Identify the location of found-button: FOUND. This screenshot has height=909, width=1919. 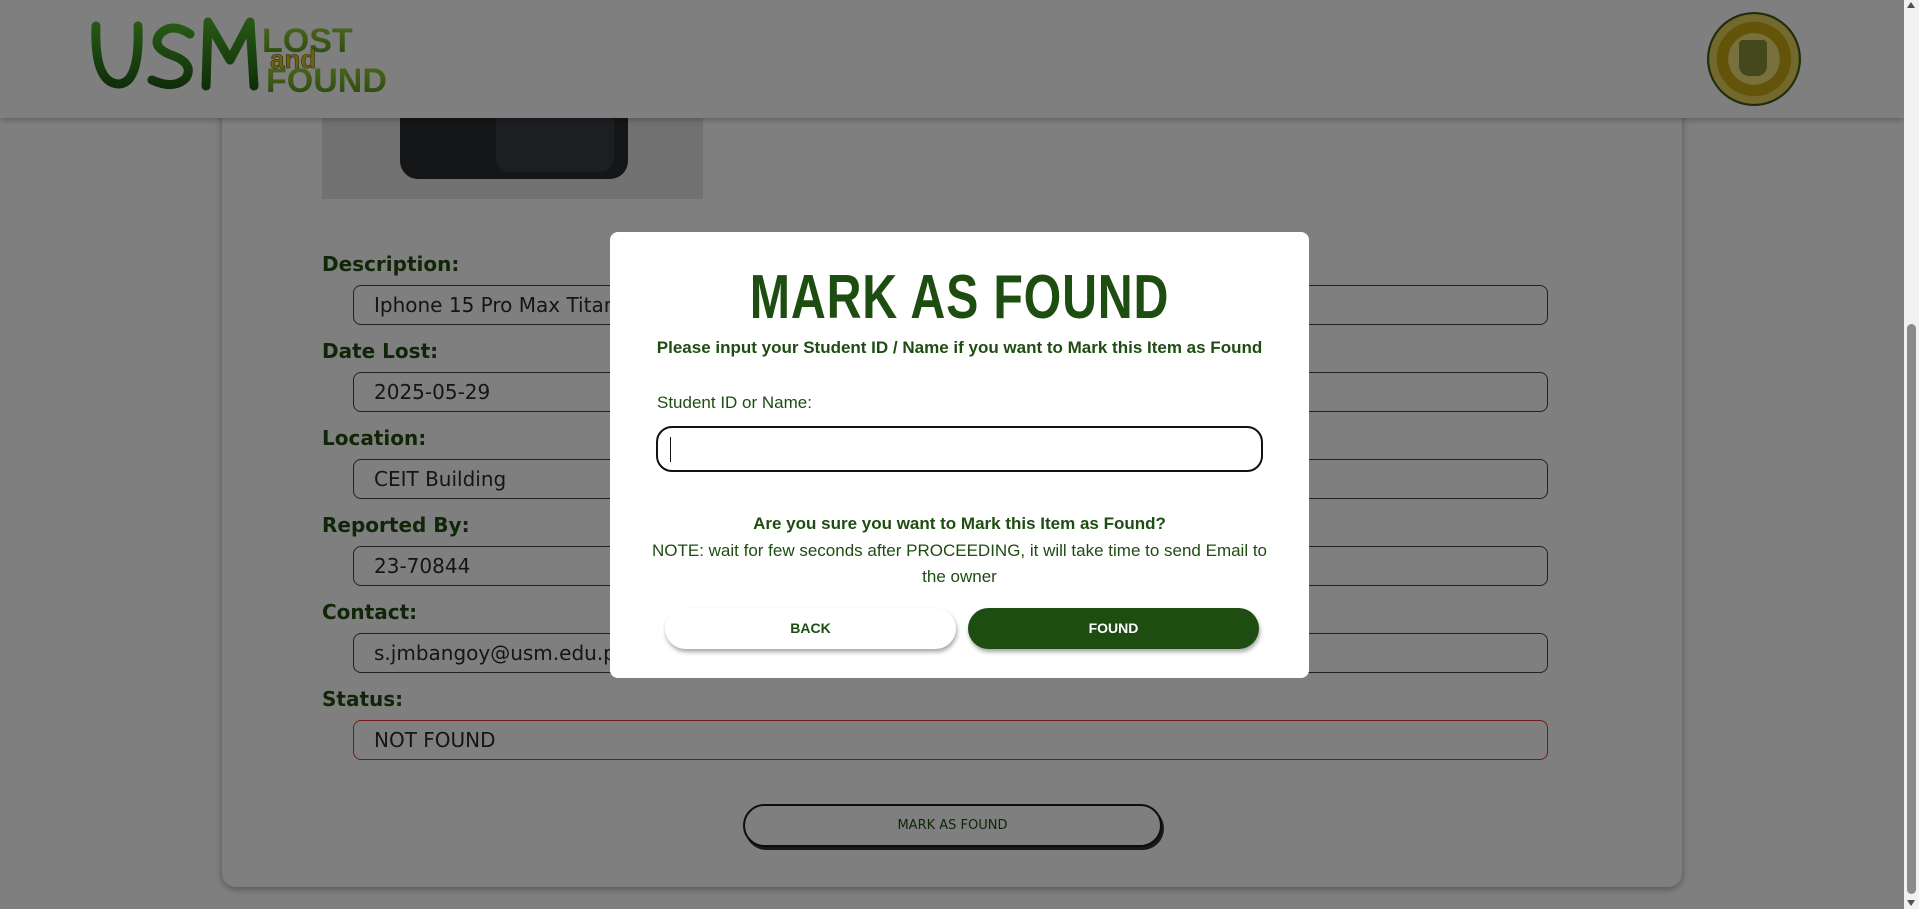
(1113, 628).